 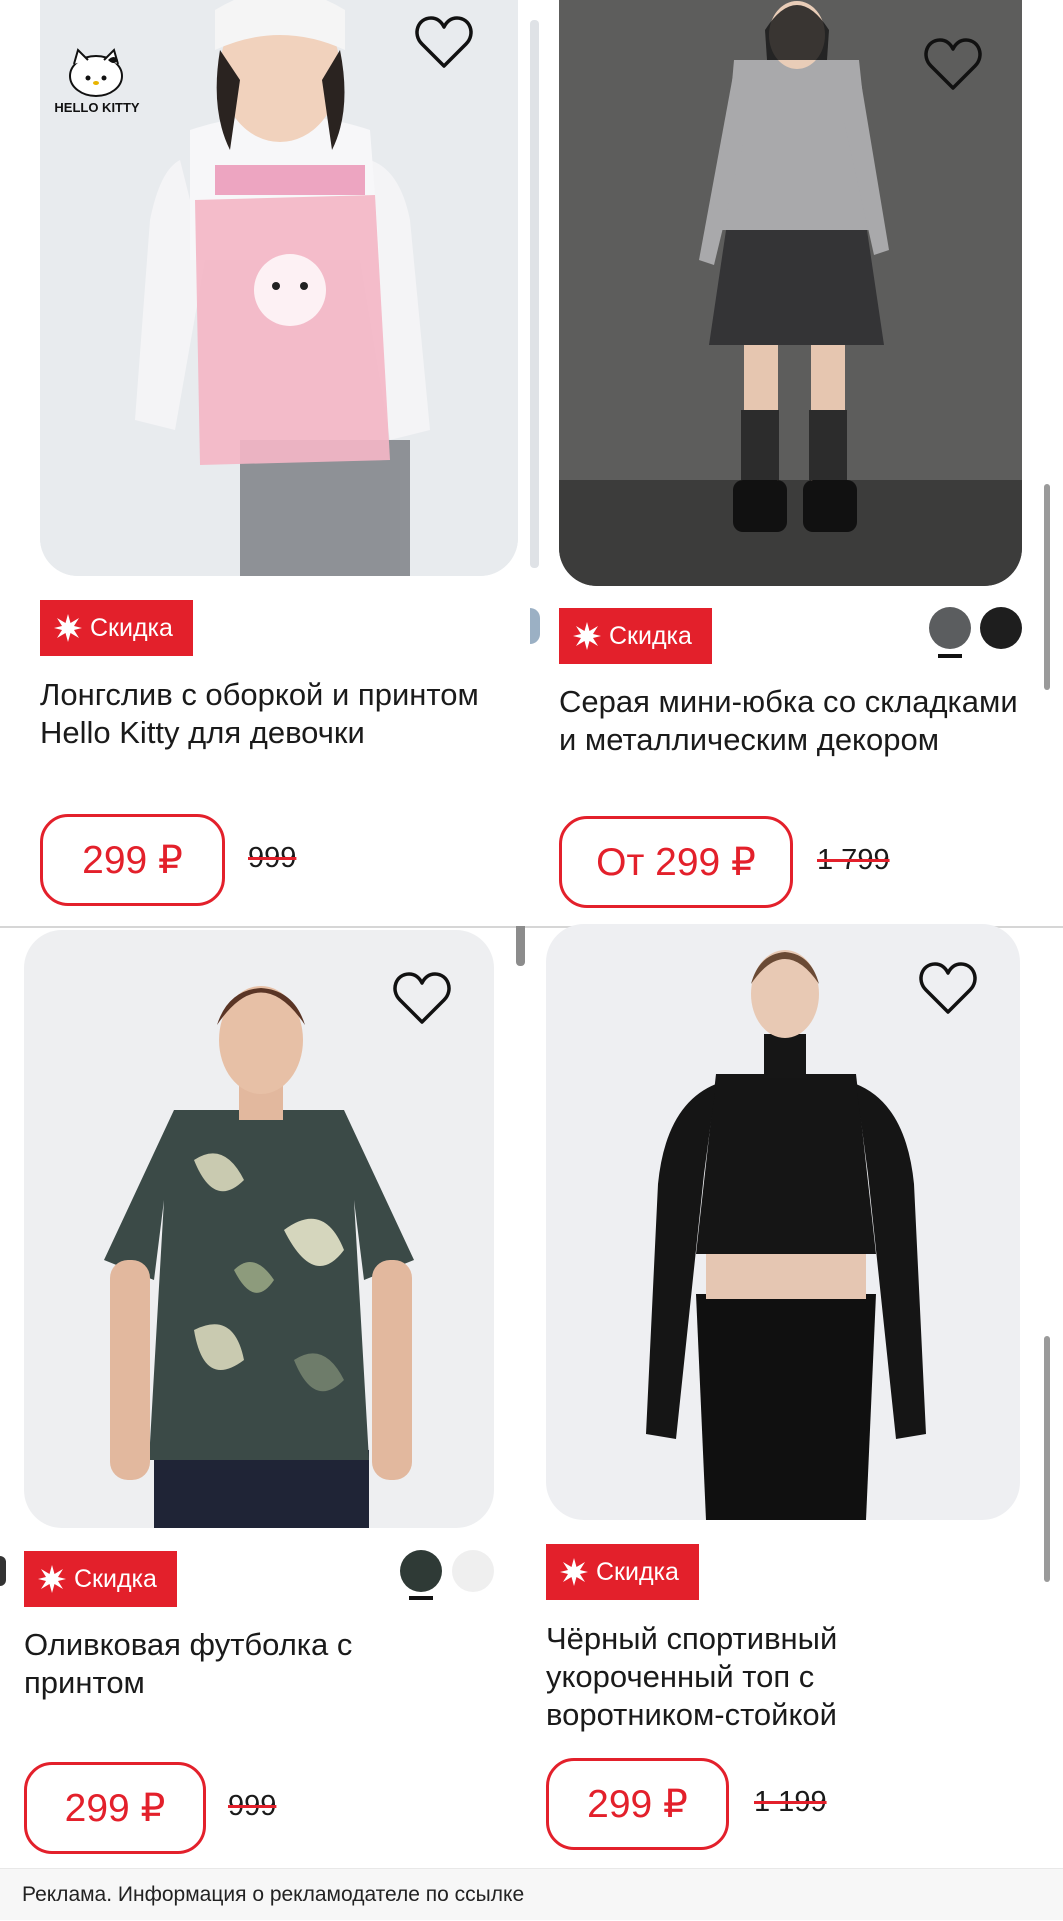 I want to click on color-swatch-grey, so click(x=950, y=628).